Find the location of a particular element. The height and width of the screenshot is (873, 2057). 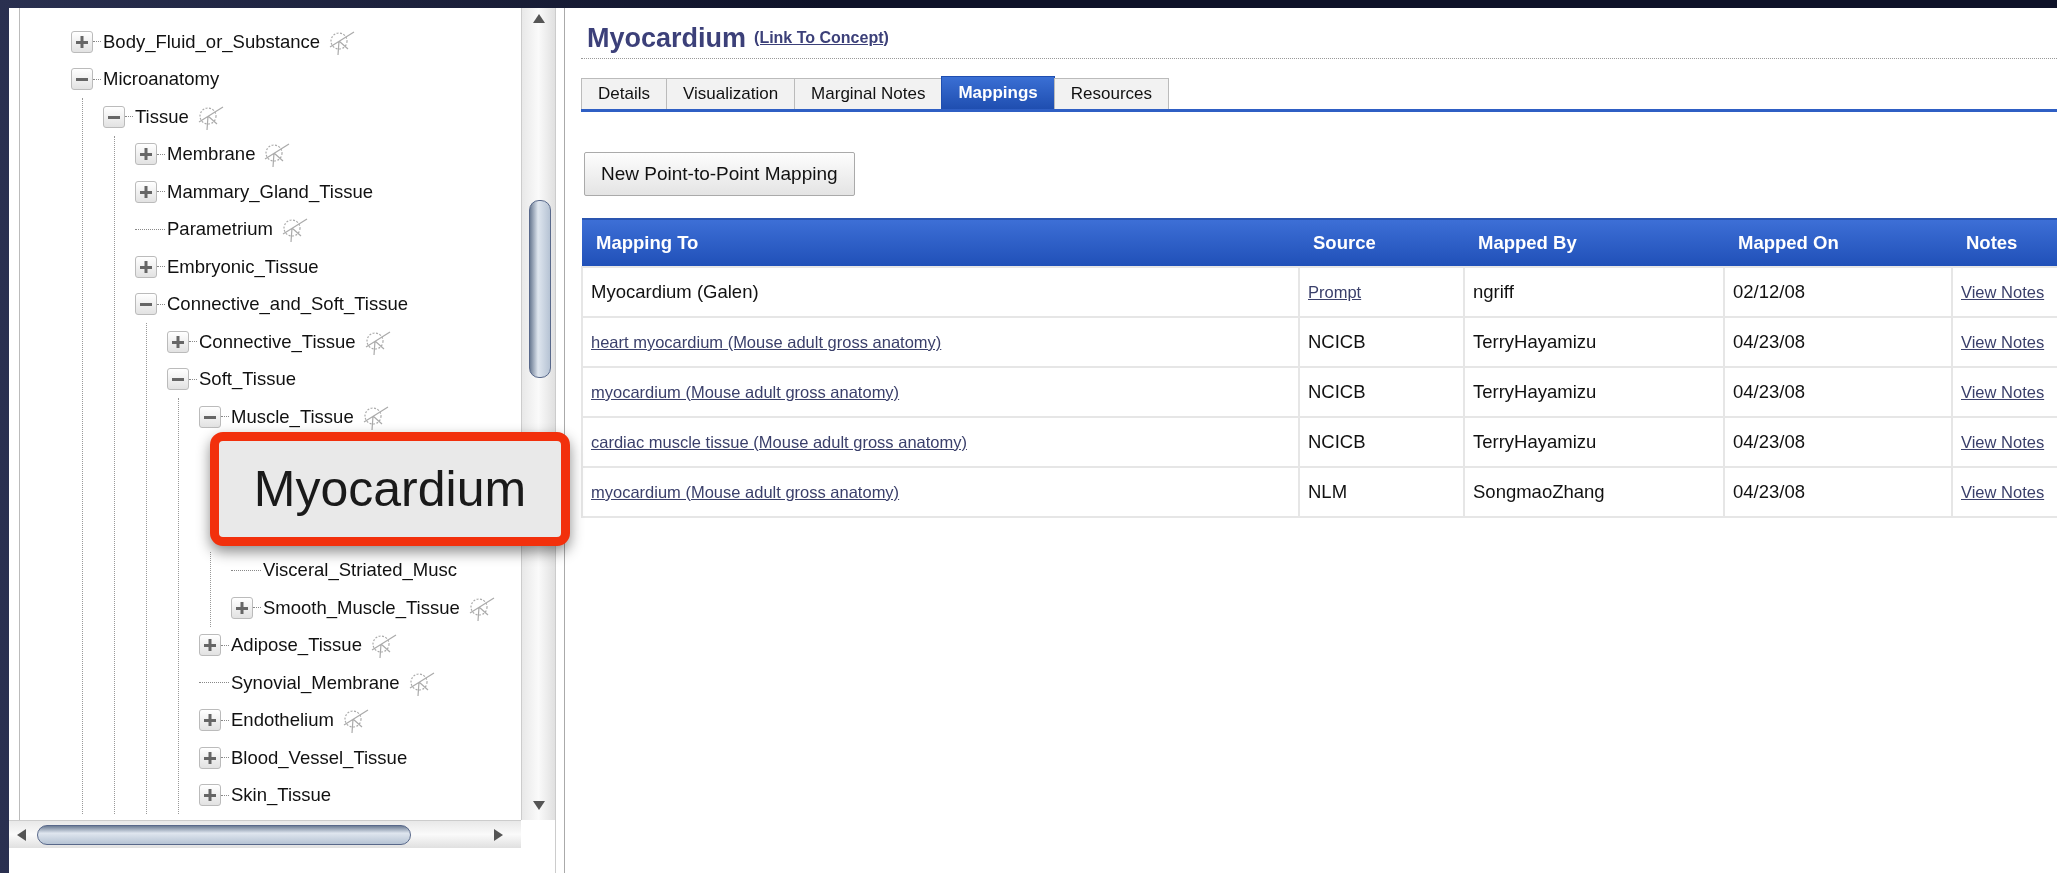

new-mapping-button: New Point-to-Point Mapping is located at coordinates (719, 174).